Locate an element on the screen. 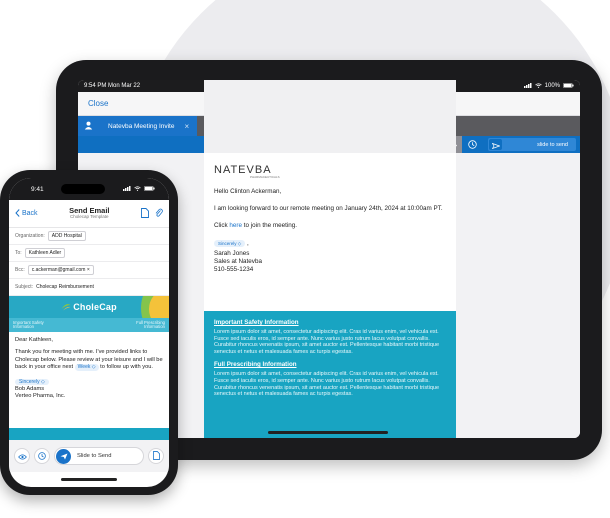  phone-status-time: 9:41 is located at coordinates (37, 189).